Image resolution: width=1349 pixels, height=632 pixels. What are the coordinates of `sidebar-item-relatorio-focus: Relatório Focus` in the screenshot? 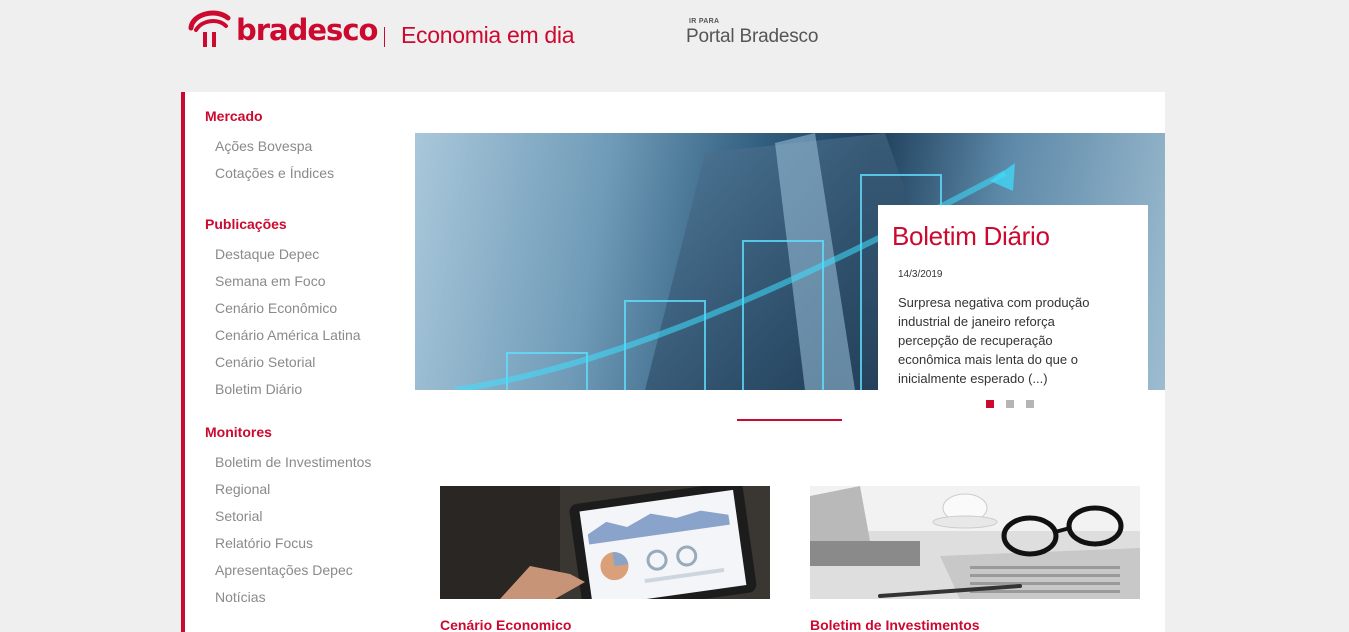 It's located at (308, 548).